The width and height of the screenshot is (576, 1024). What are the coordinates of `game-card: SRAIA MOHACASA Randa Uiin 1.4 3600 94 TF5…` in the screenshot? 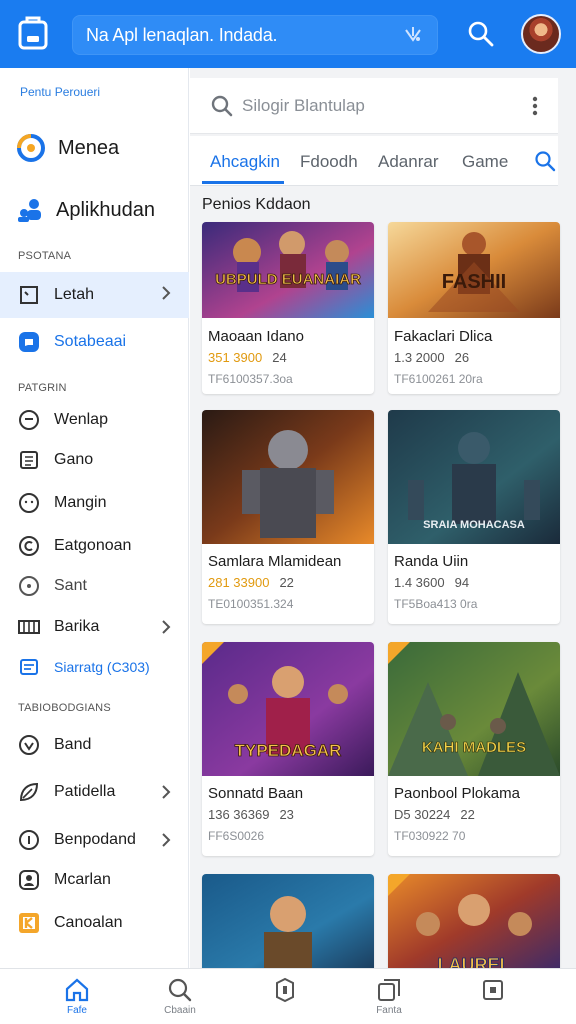 It's located at (474, 517).